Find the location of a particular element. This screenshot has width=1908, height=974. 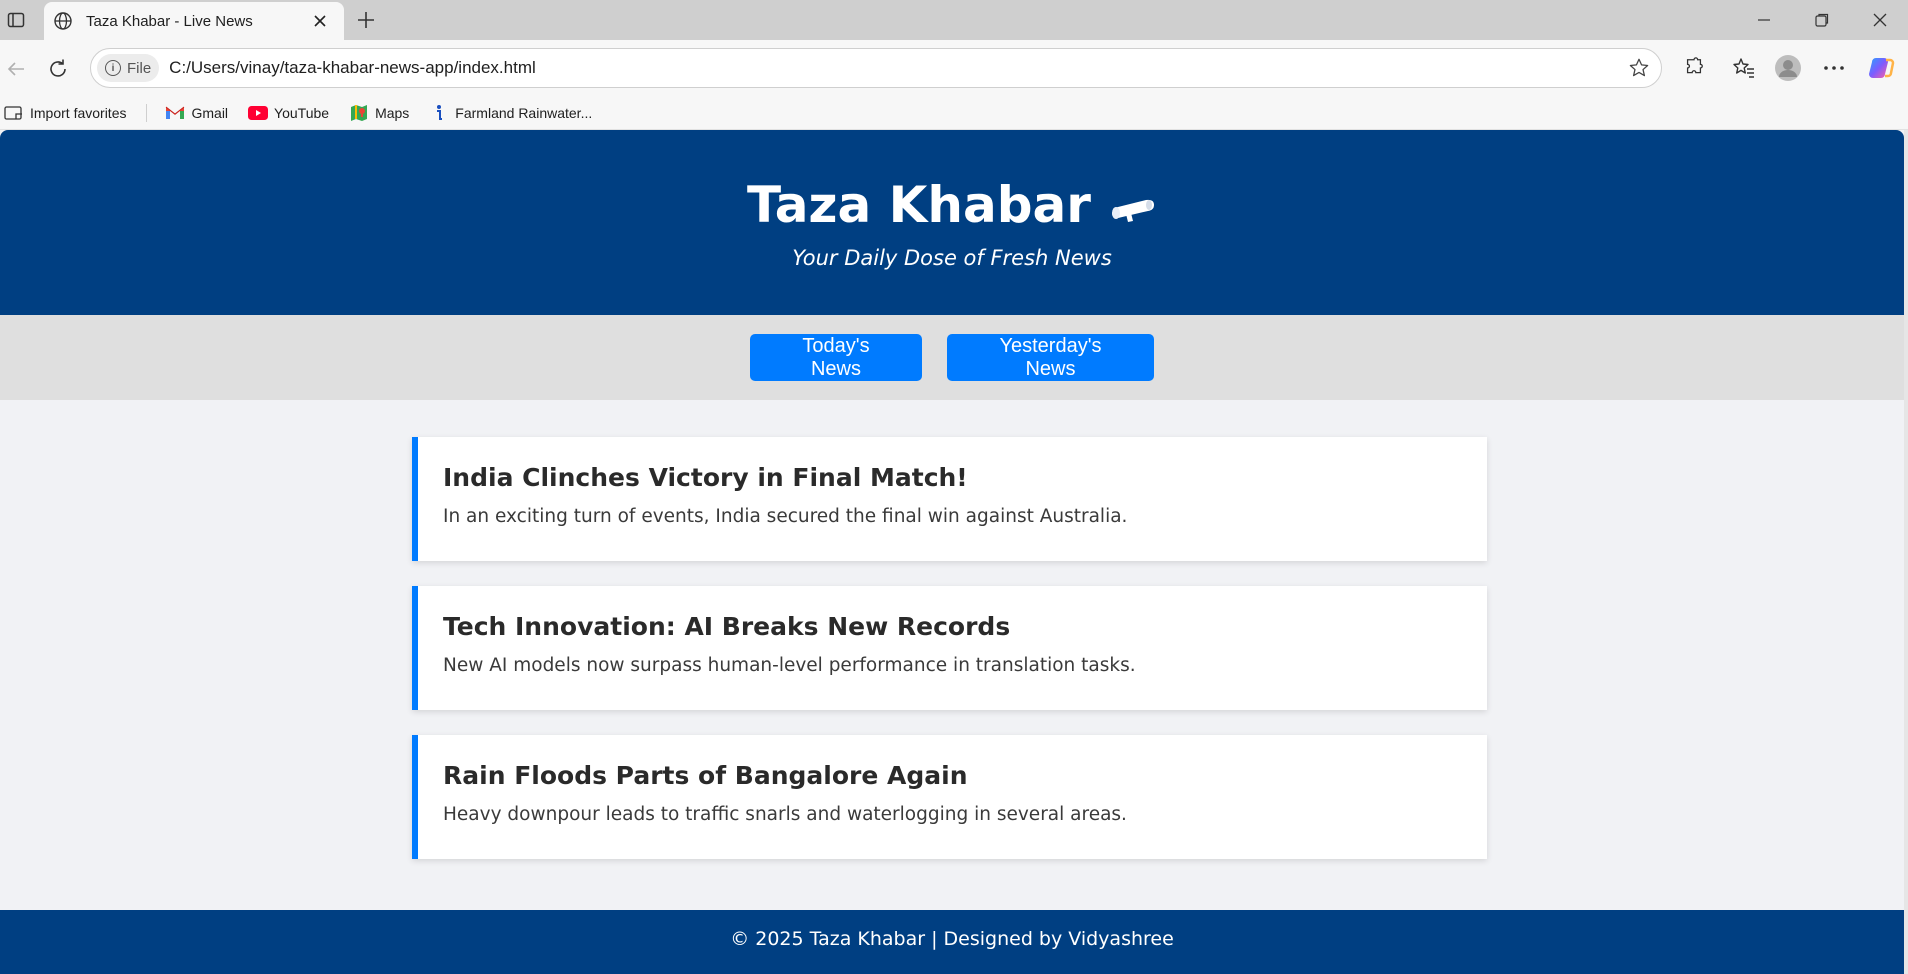

favorite-star-icon is located at coordinates (1639, 68).